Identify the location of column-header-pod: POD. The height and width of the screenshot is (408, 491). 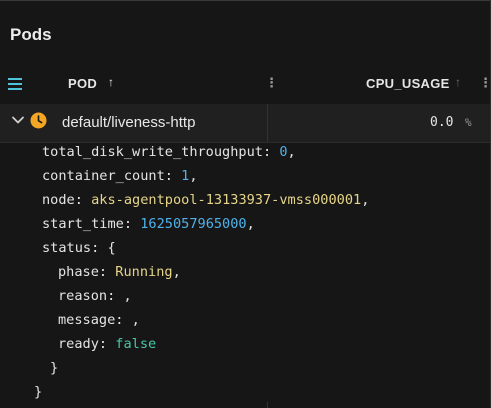
(82, 83).